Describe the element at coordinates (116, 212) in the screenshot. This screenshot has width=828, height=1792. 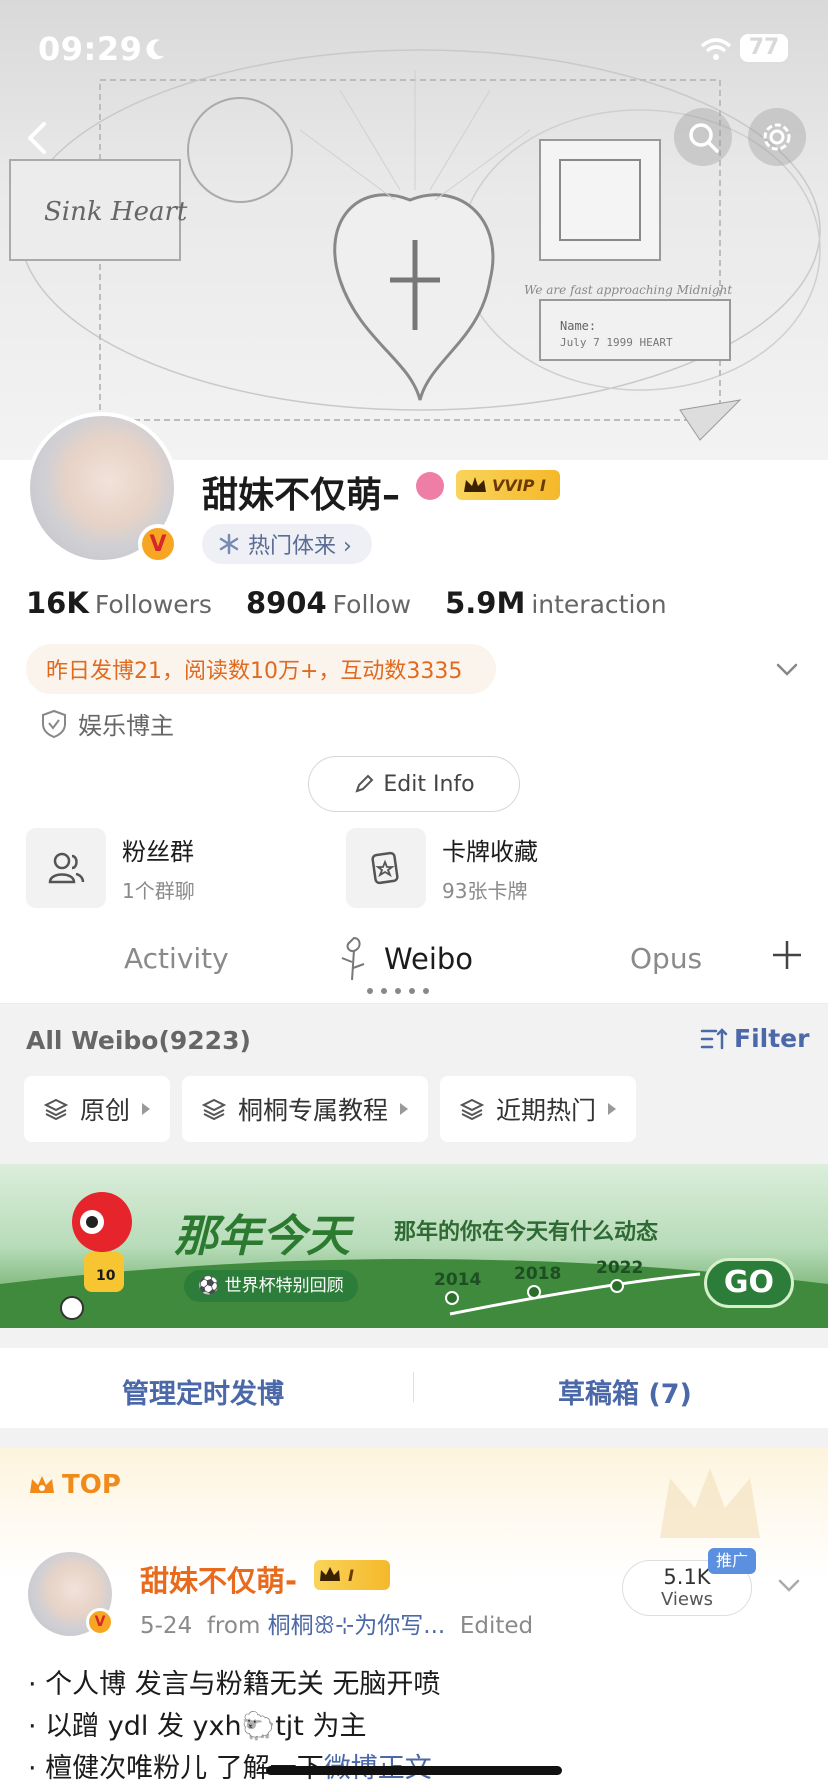
I see `svg-text: Sink Heart` at that location.